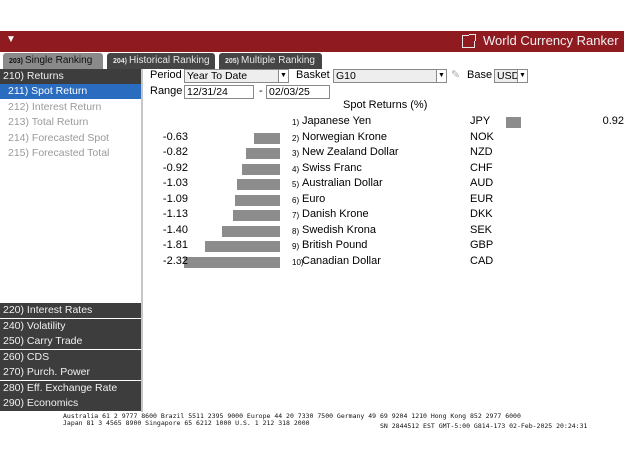 The height and width of the screenshot is (449, 624). Describe the element at coordinates (175, 245) in the screenshot. I see `return-value: -1.81` at that location.